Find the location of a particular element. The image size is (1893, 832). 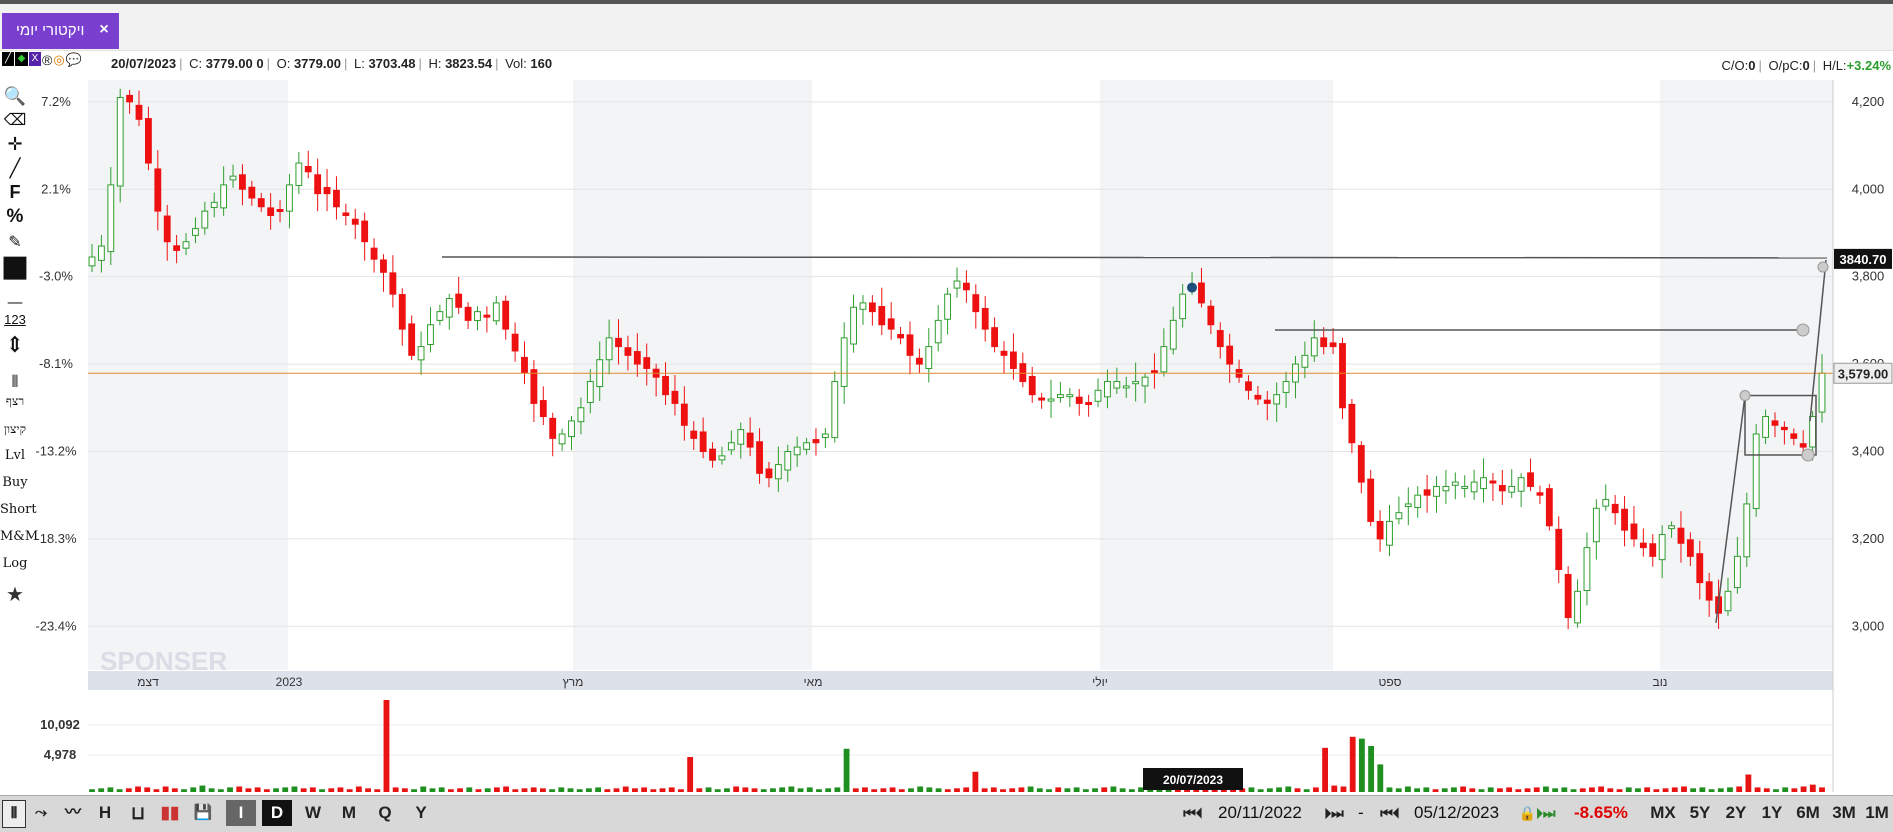

range-2y: 2Y is located at coordinates (1736, 813).